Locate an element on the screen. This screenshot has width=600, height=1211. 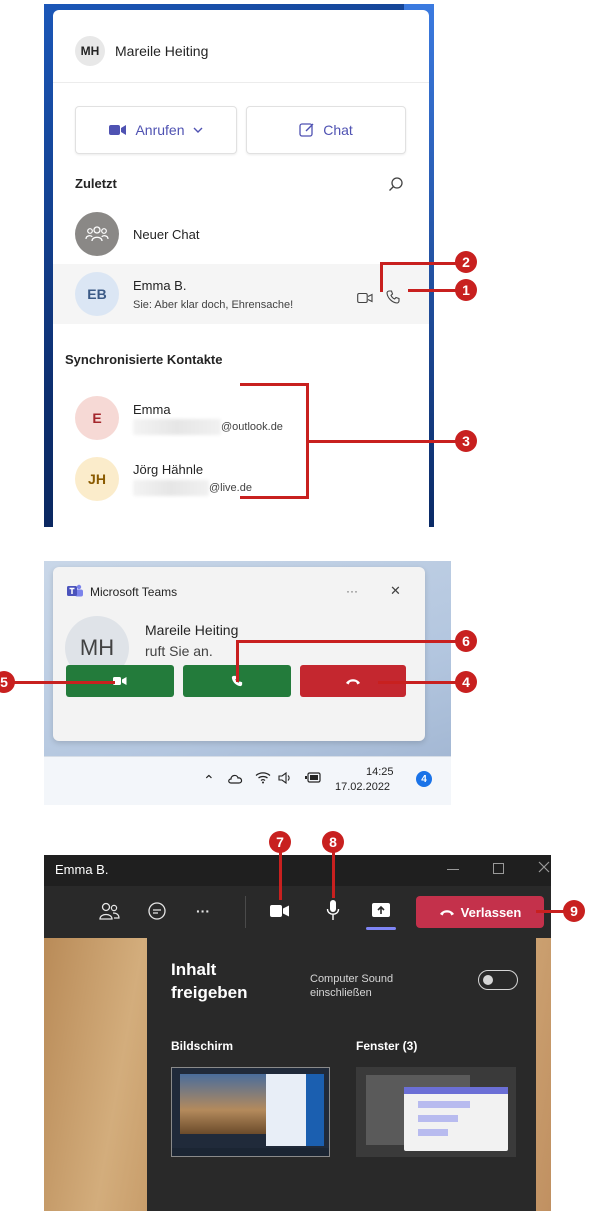
call-status: ruft Sie an. is located at coordinates (179, 651).